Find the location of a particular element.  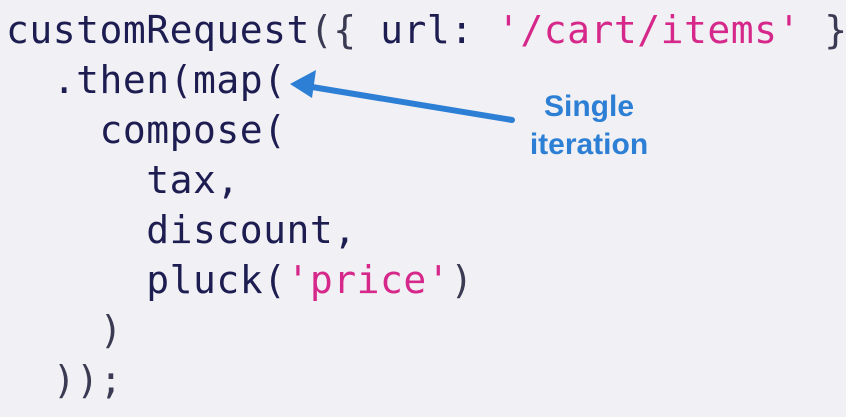

annotation-line-2: iteration is located at coordinates (589, 144).